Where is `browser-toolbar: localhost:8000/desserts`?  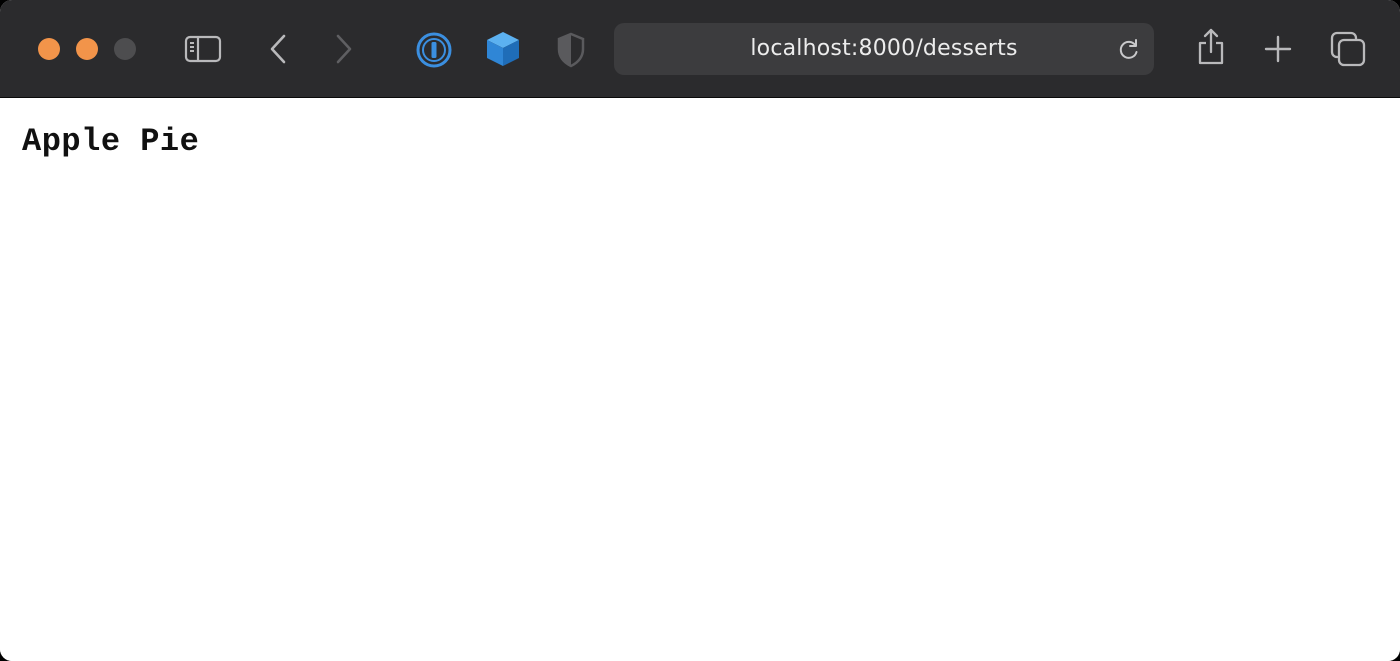 browser-toolbar: localhost:8000/desserts is located at coordinates (700, 49).